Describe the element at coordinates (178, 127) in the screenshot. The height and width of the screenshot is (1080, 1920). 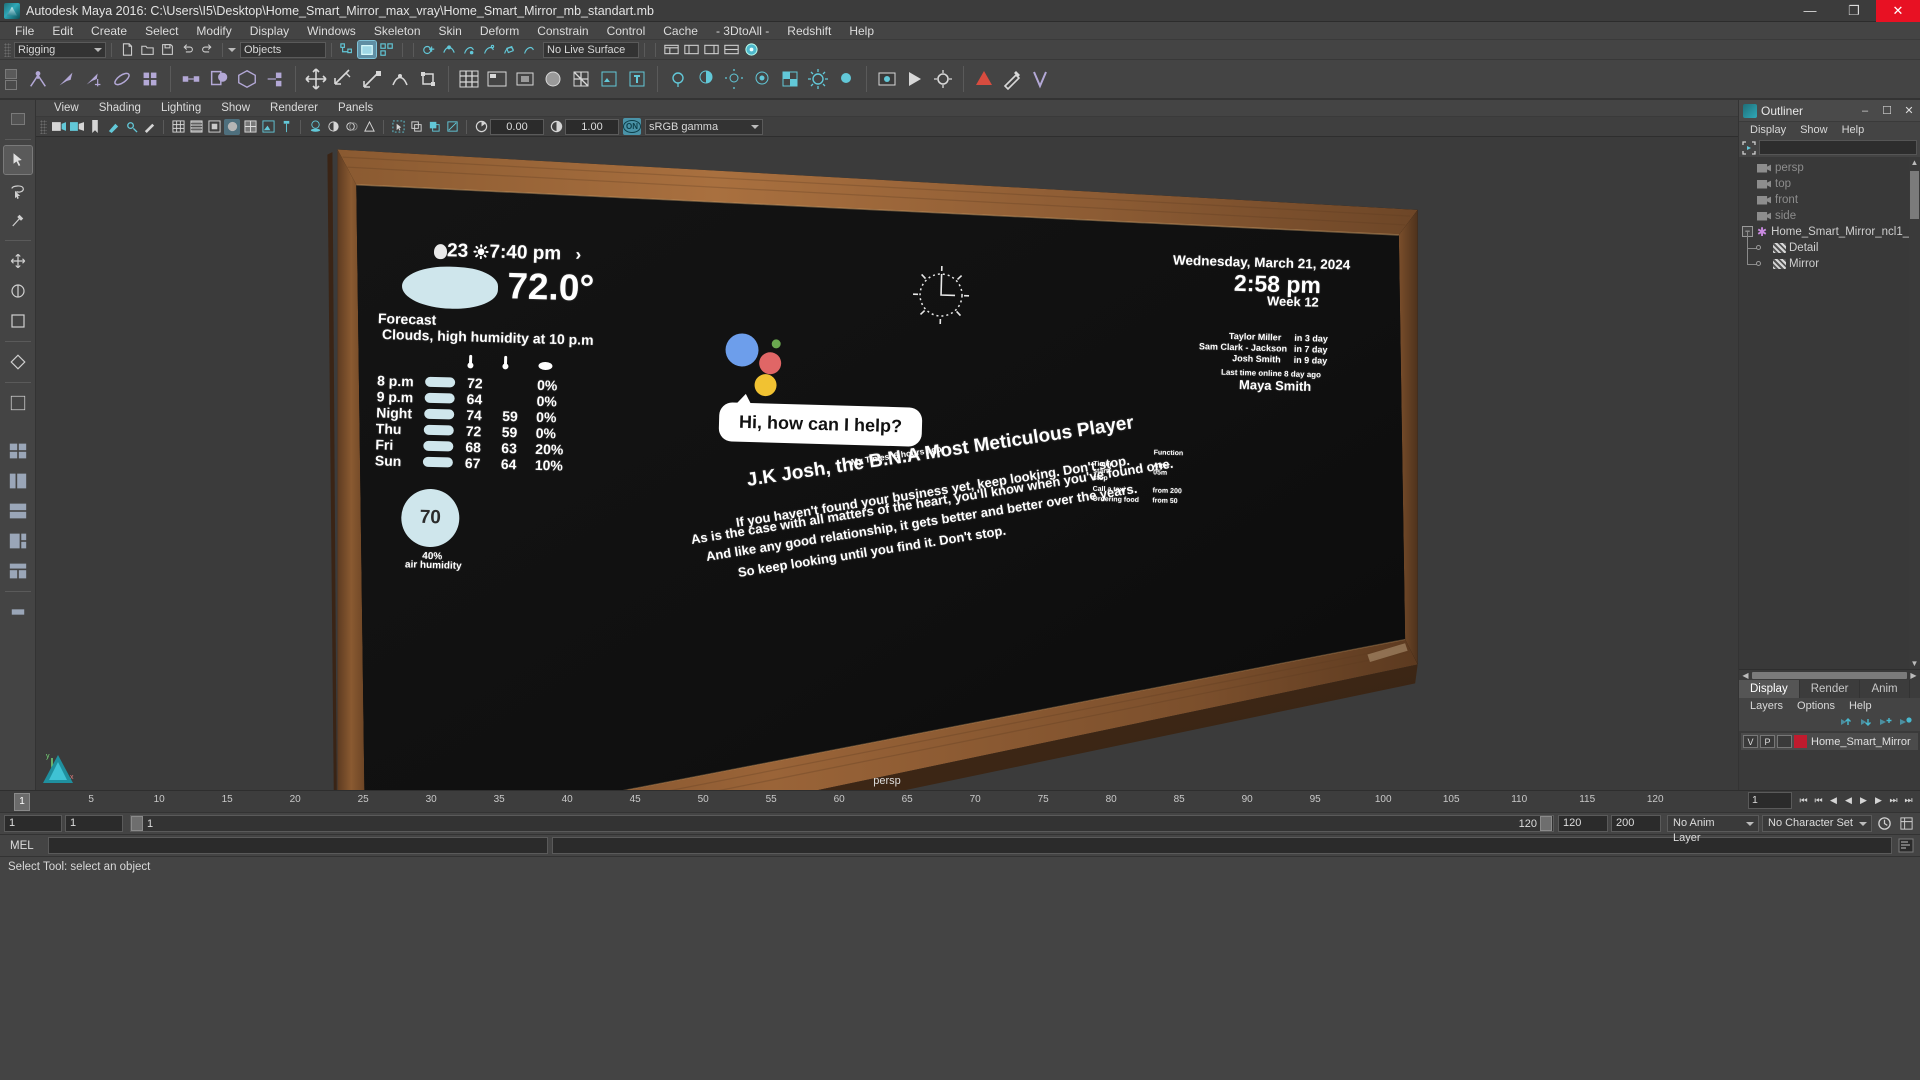
I see `wireframe-view-icon` at that location.